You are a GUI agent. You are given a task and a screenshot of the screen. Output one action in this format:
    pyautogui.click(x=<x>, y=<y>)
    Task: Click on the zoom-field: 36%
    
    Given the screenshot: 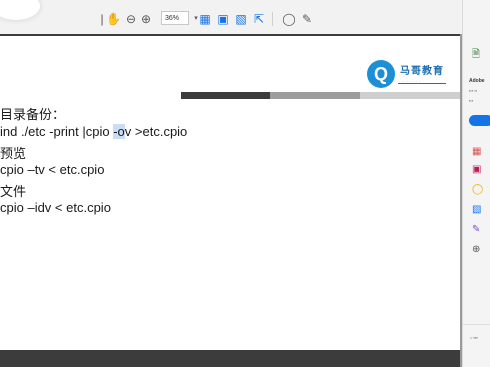 What is the action you would take?
    pyautogui.click(x=175, y=18)
    